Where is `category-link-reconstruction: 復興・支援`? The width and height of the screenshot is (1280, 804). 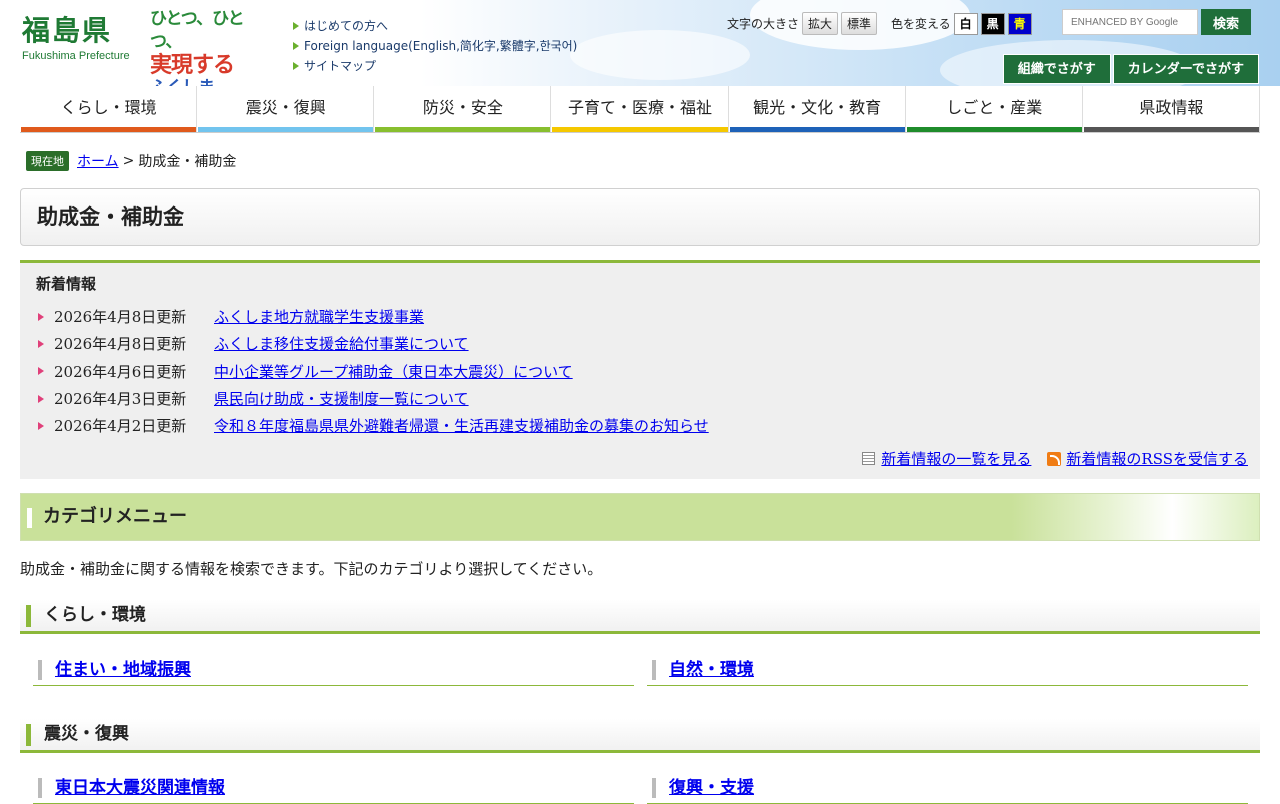 category-link-reconstruction: 復興・支援 is located at coordinates (711, 788).